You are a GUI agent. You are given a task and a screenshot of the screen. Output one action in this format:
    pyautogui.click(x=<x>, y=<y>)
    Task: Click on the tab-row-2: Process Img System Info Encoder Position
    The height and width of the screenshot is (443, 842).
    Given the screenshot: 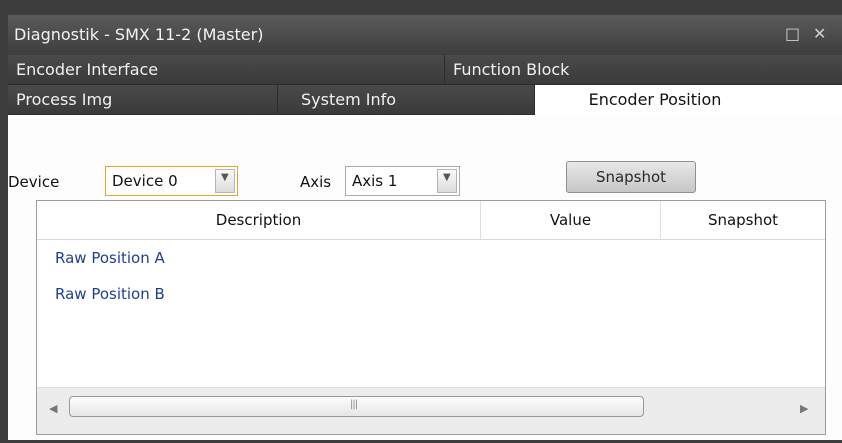 What is the action you would take?
    pyautogui.click(x=425, y=100)
    